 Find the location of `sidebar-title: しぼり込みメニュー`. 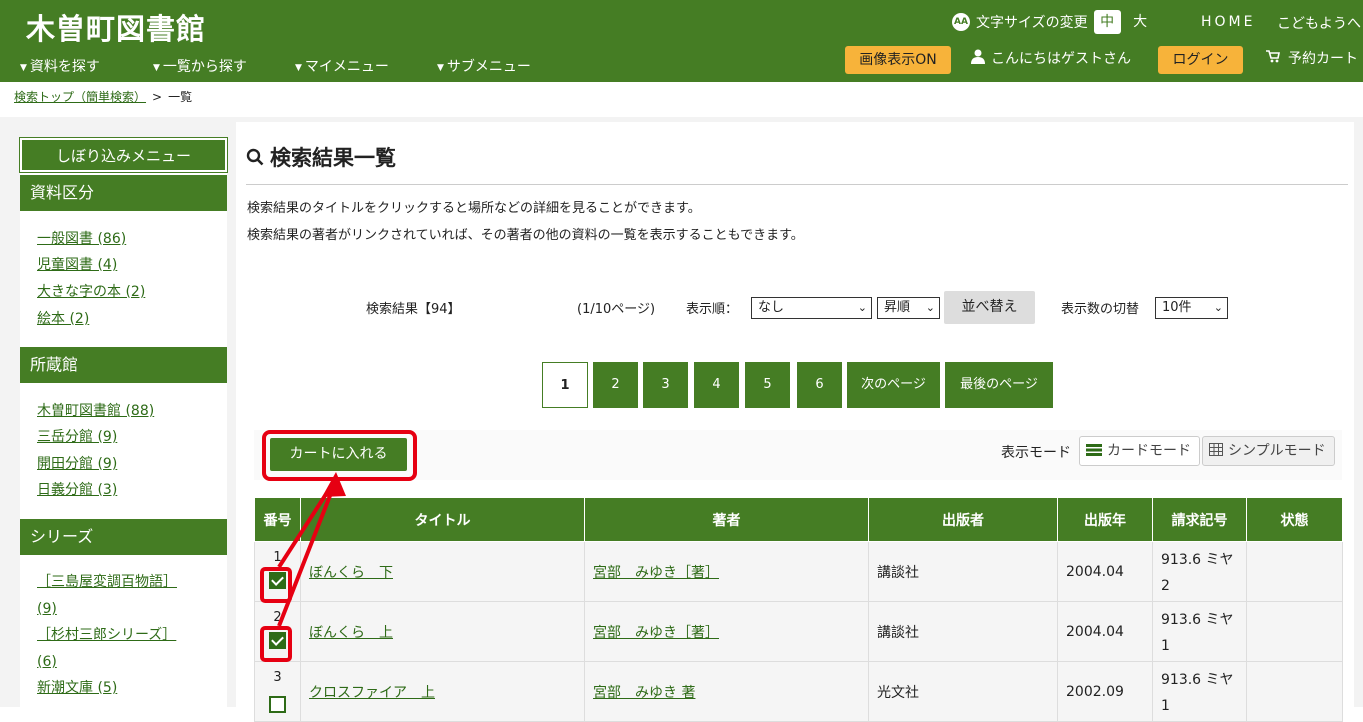

sidebar-title: しぼり込みメニュー is located at coordinates (123, 155).